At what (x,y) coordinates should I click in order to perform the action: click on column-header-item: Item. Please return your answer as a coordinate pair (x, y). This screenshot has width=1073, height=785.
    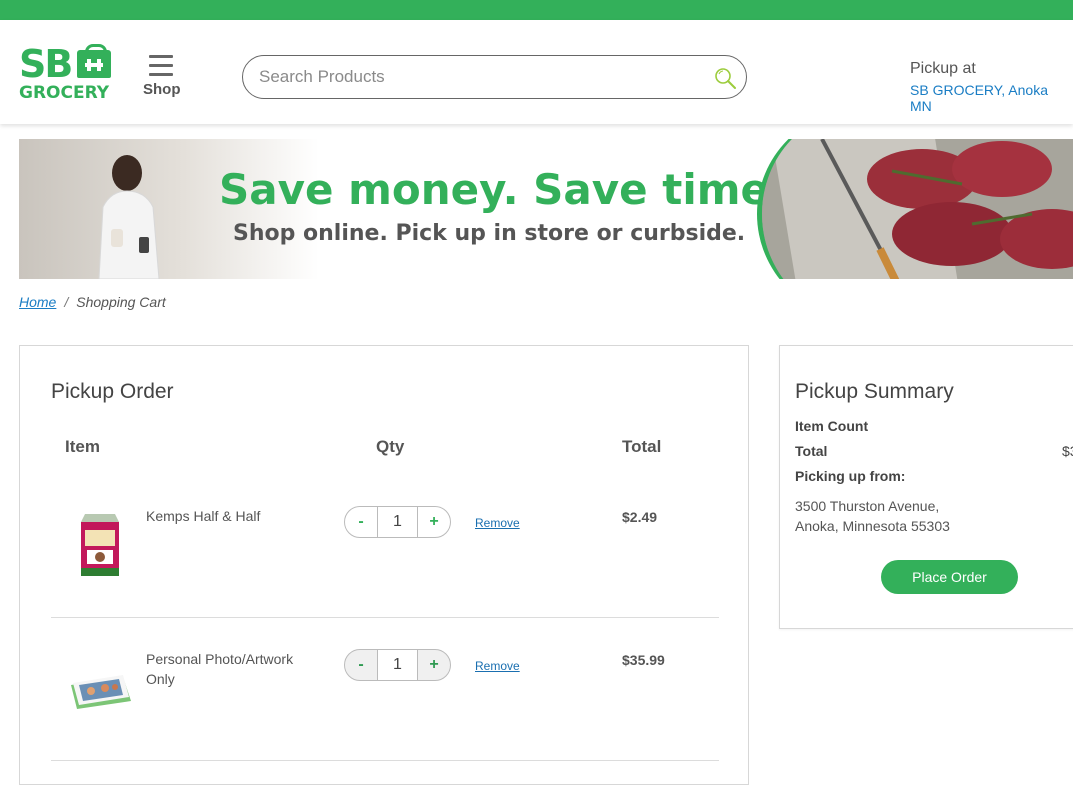
    Looking at the image, I should click on (82, 446).